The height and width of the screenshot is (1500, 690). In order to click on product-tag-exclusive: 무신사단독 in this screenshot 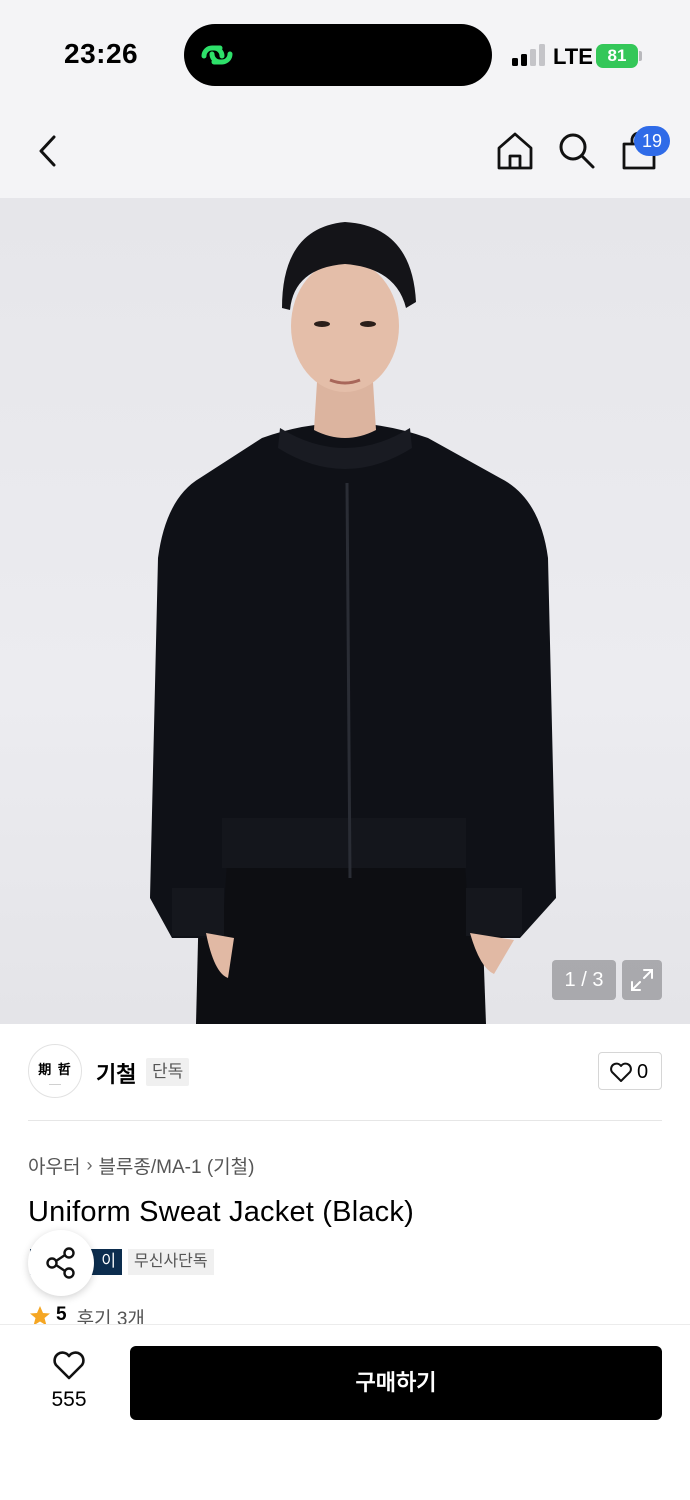, I will do `click(171, 1262)`.